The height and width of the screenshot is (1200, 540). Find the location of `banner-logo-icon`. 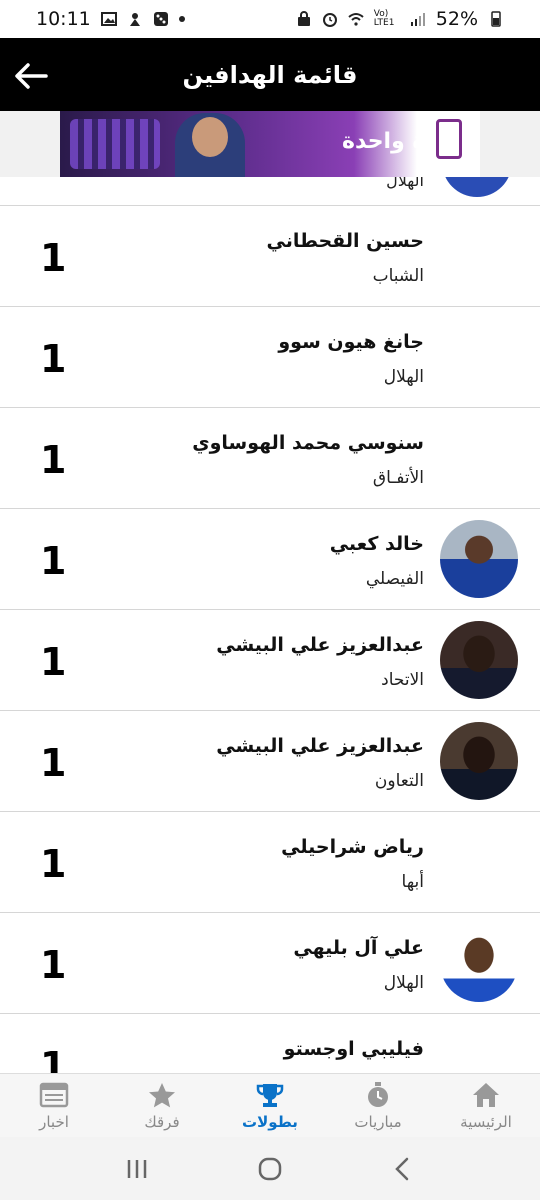

banner-logo-icon is located at coordinates (449, 139).